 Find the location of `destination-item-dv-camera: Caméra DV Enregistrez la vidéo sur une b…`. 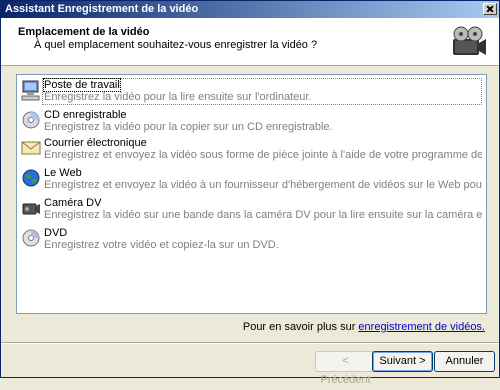

destination-item-dv-camera: Caméra DV Enregistrez la vidéo sur une b… is located at coordinates (251, 210).